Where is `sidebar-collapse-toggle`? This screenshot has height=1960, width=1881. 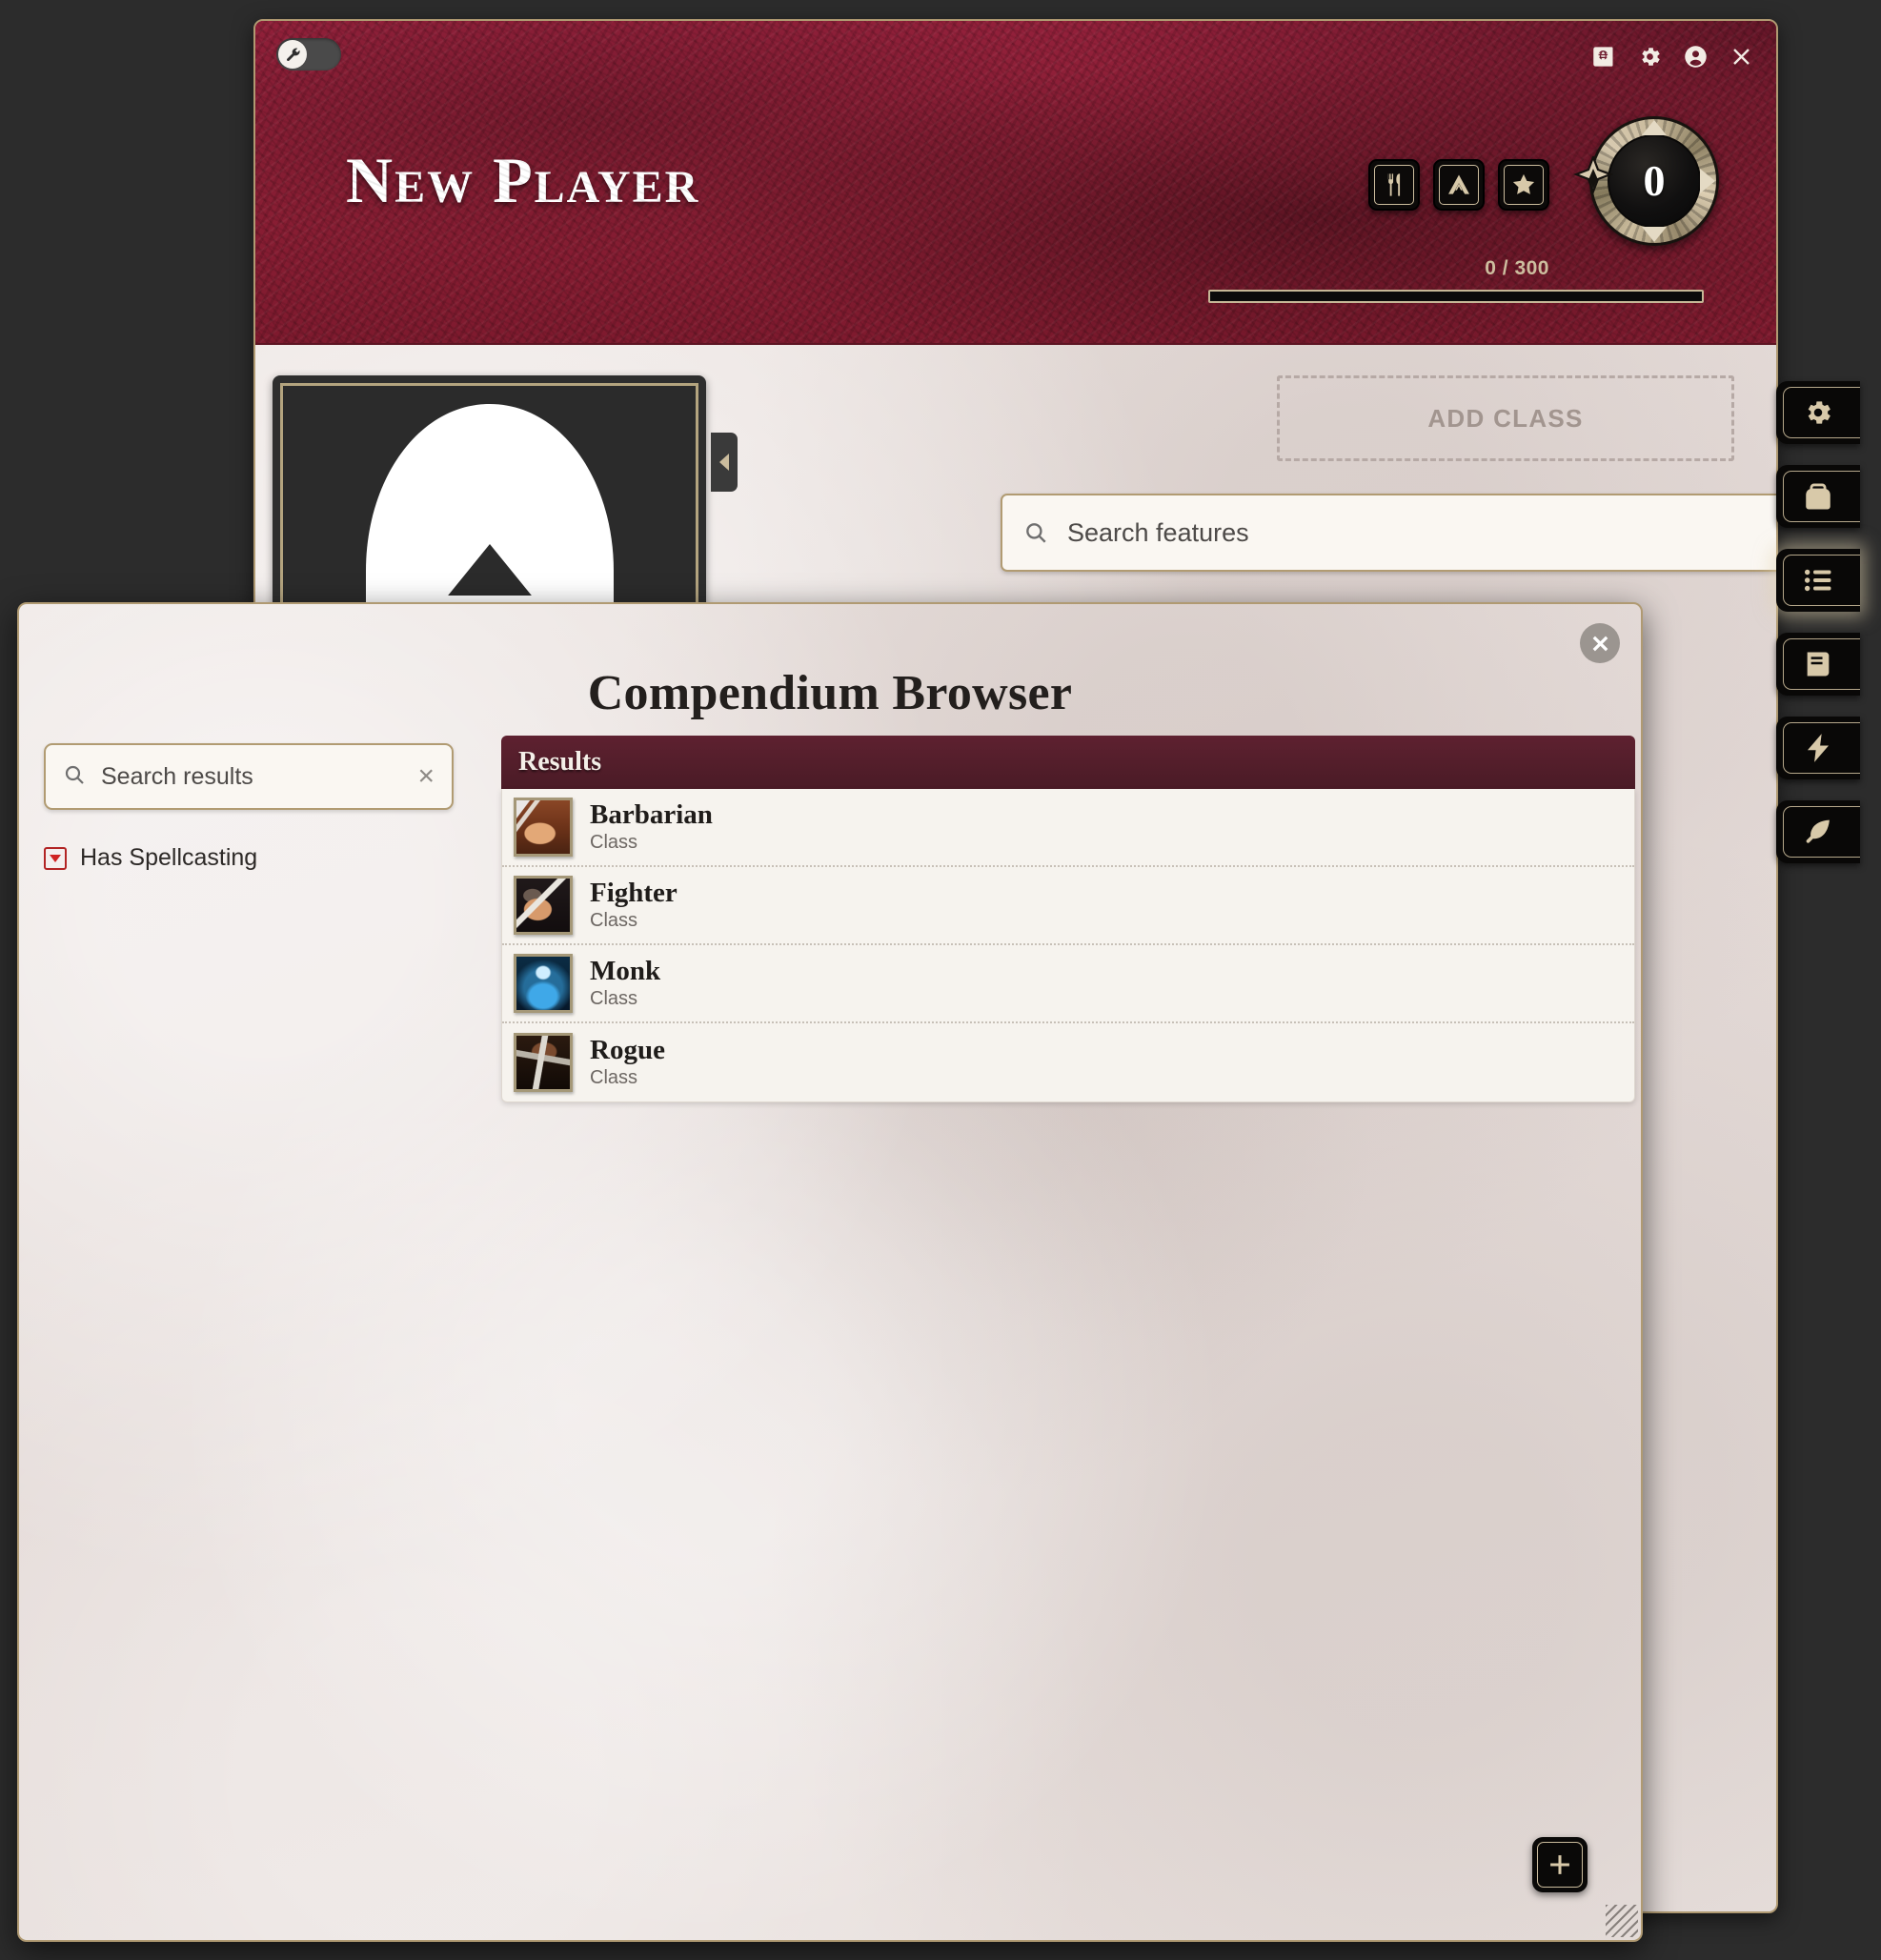 sidebar-collapse-toggle is located at coordinates (725, 462).